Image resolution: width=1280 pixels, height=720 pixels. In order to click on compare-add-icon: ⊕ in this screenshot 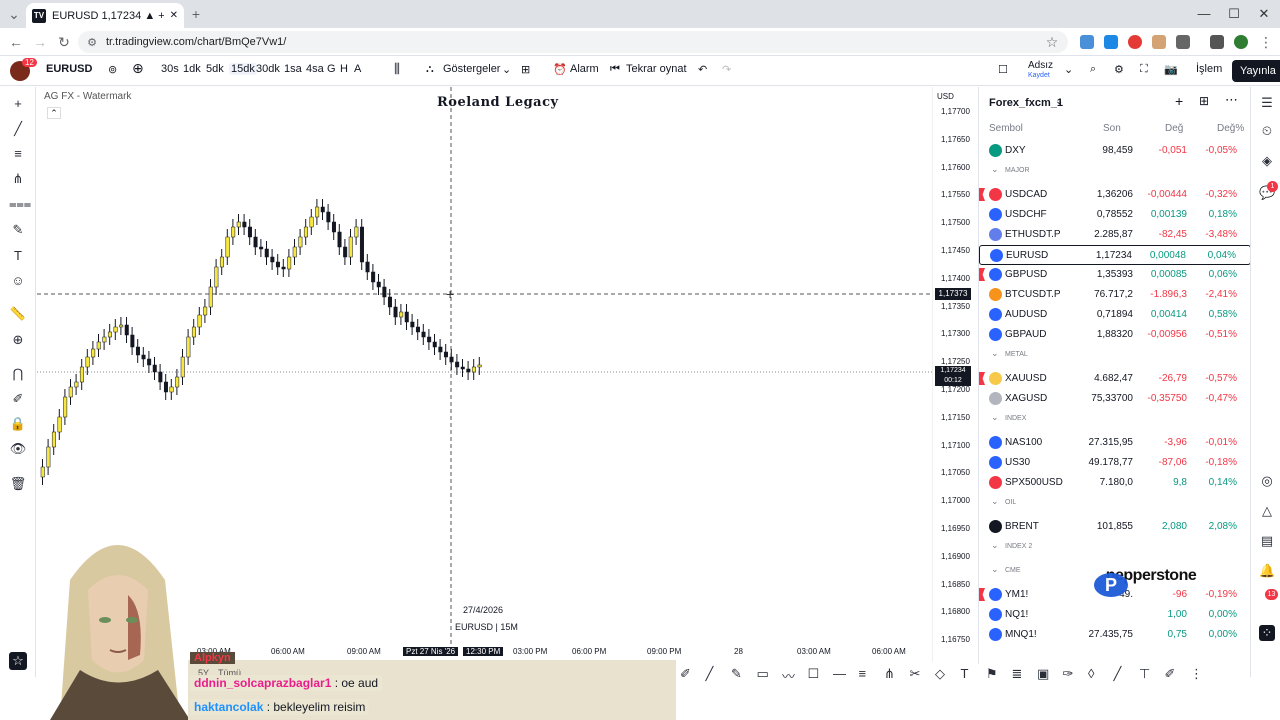, I will do `click(138, 68)`.